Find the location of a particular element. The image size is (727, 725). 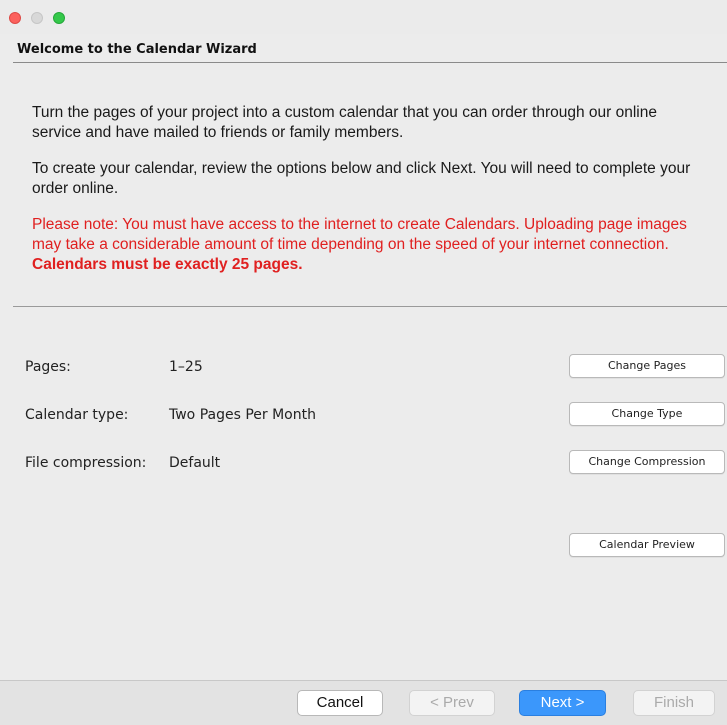

calendar-type-value: Two Pages Per Month is located at coordinates (242, 415).